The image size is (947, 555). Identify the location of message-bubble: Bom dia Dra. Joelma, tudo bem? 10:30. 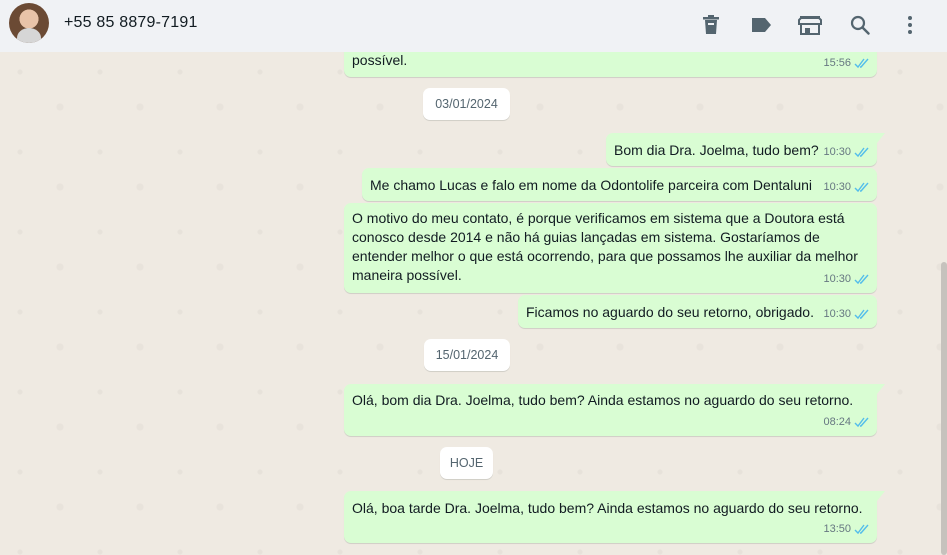
(745, 149).